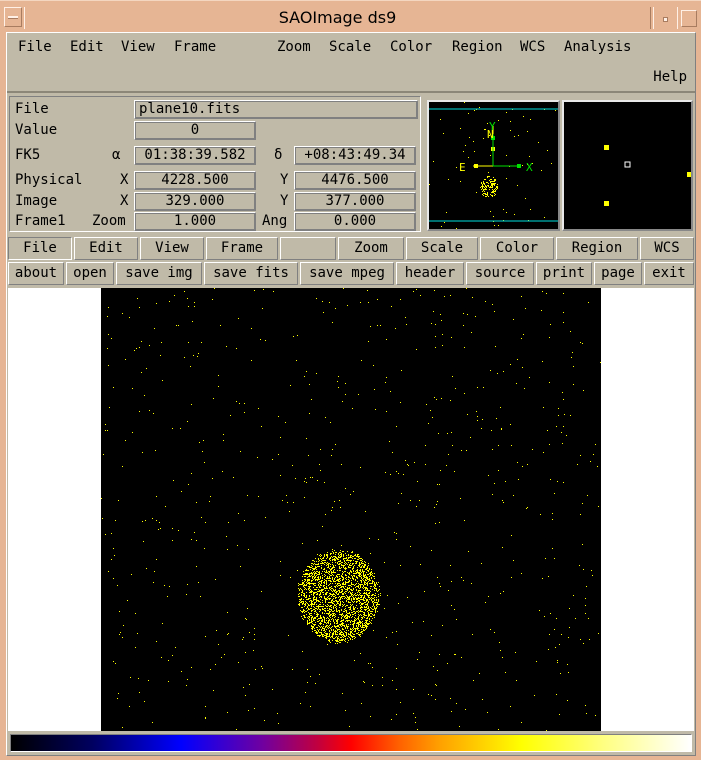 Image resolution: width=701 pixels, height=760 pixels. Describe the element at coordinates (371, 248) in the screenshot. I see `btn-zoom: Zoom` at that location.